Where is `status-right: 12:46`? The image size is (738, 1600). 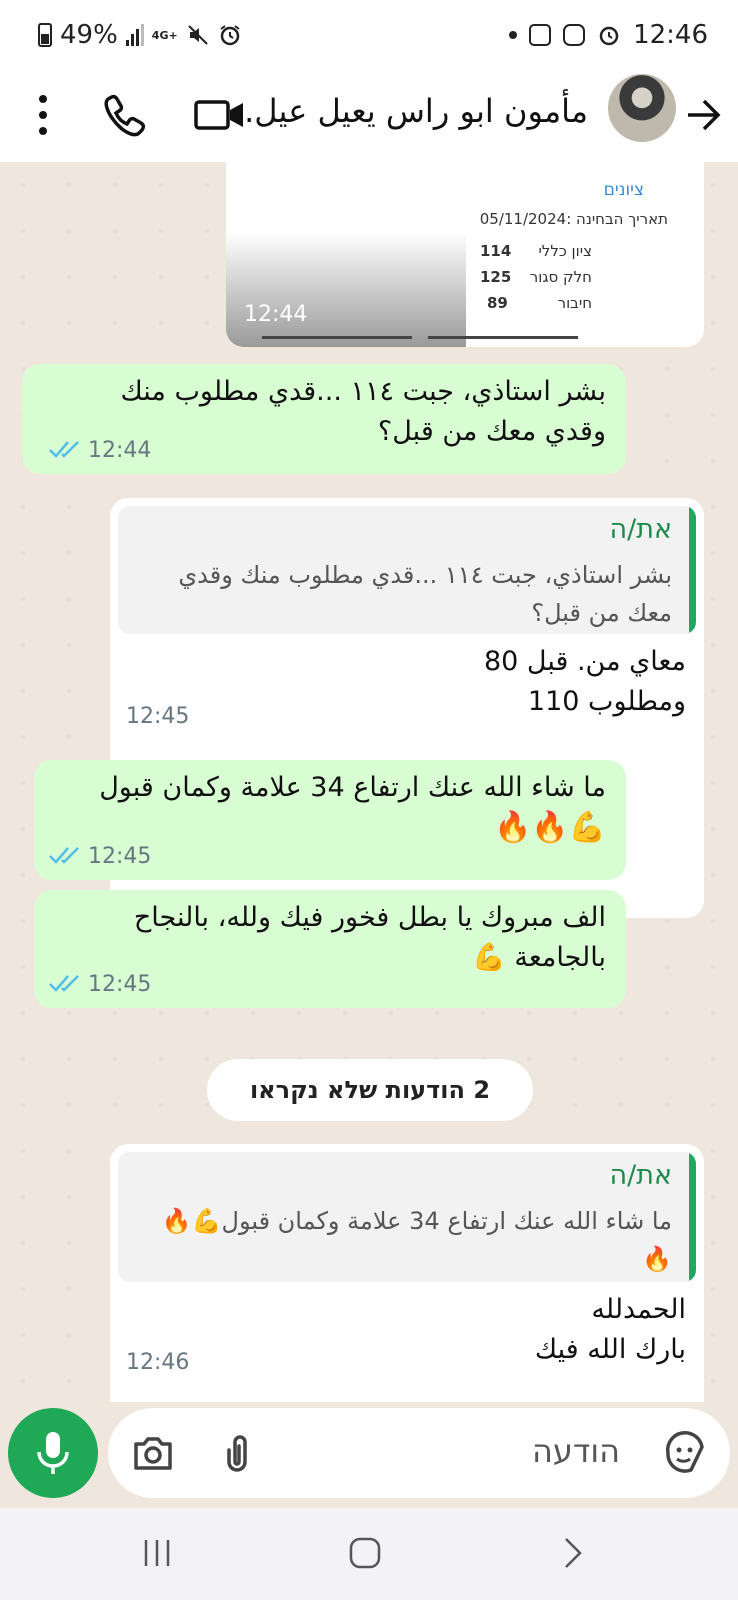
status-right: 12:46 is located at coordinates (608, 35).